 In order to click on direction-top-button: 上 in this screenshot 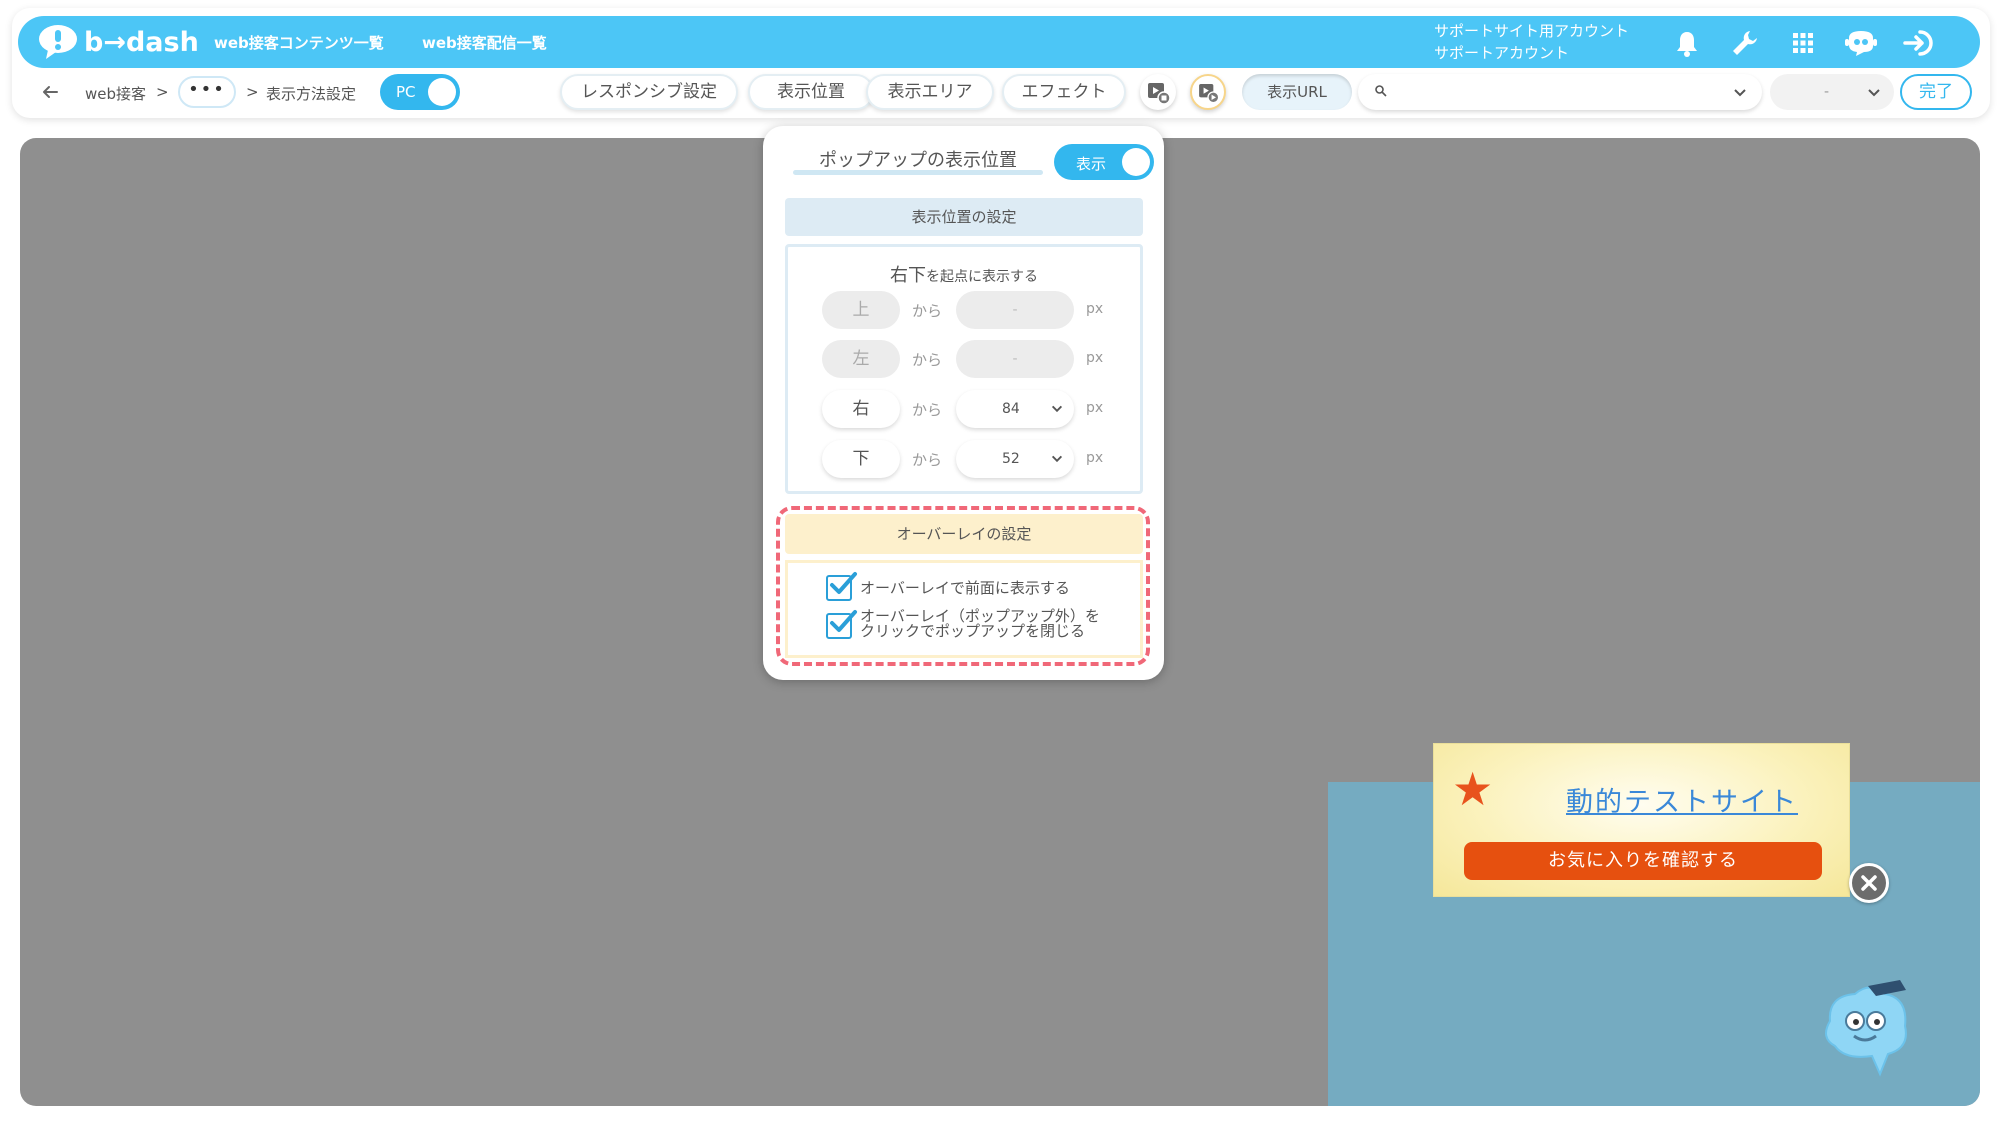, I will do `click(861, 310)`.